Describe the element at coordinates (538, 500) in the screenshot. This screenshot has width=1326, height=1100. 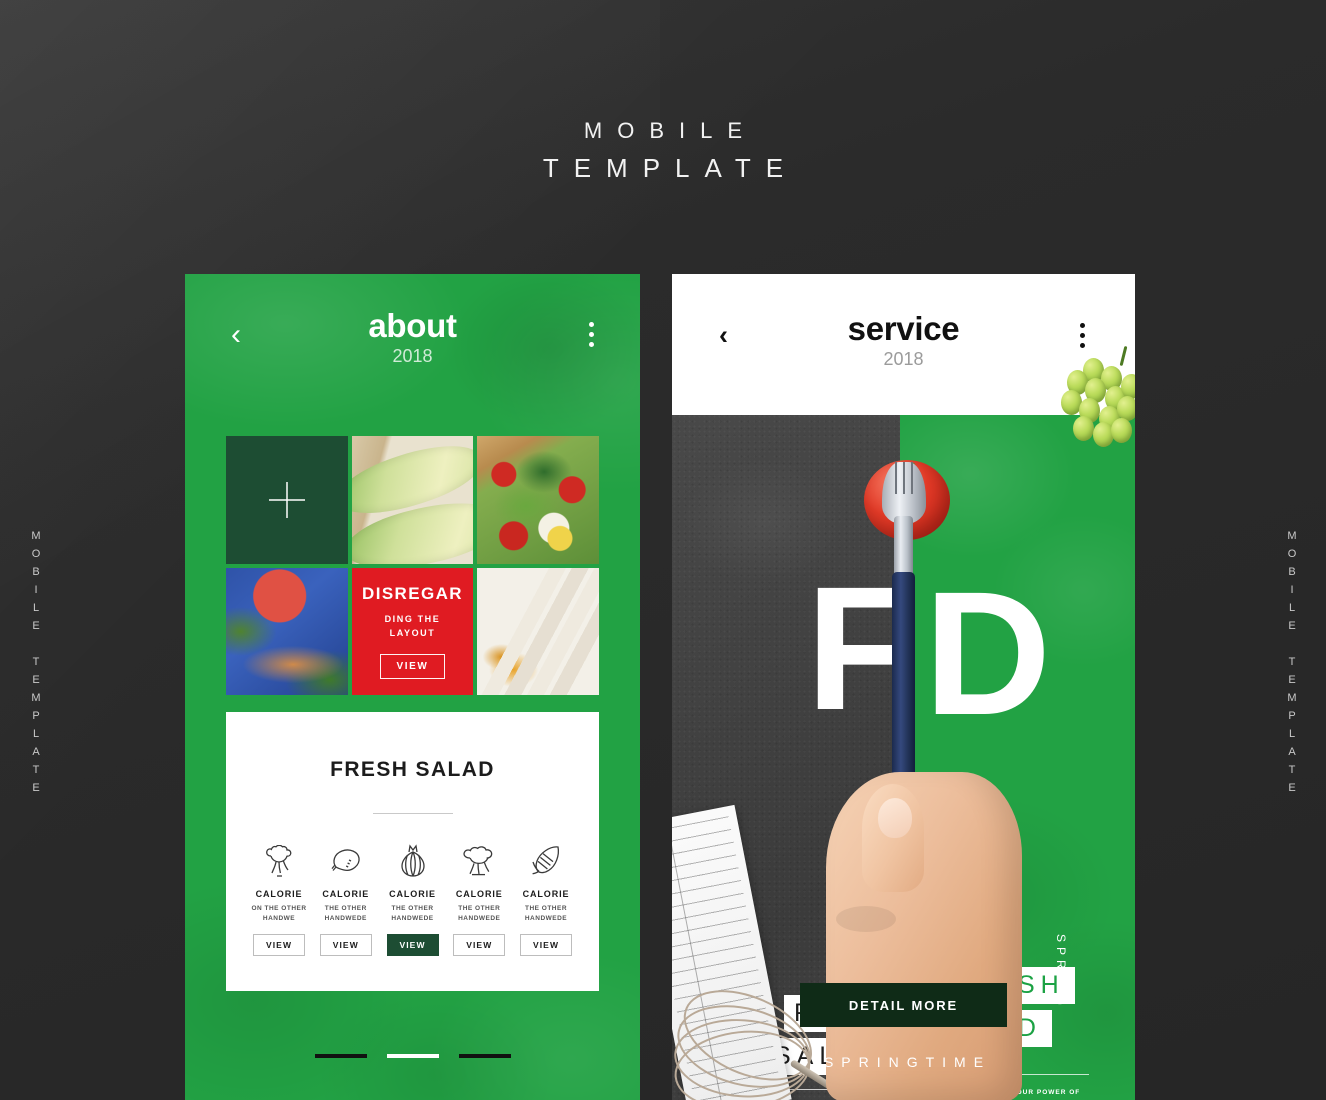
I see `grid-photo-salad` at that location.